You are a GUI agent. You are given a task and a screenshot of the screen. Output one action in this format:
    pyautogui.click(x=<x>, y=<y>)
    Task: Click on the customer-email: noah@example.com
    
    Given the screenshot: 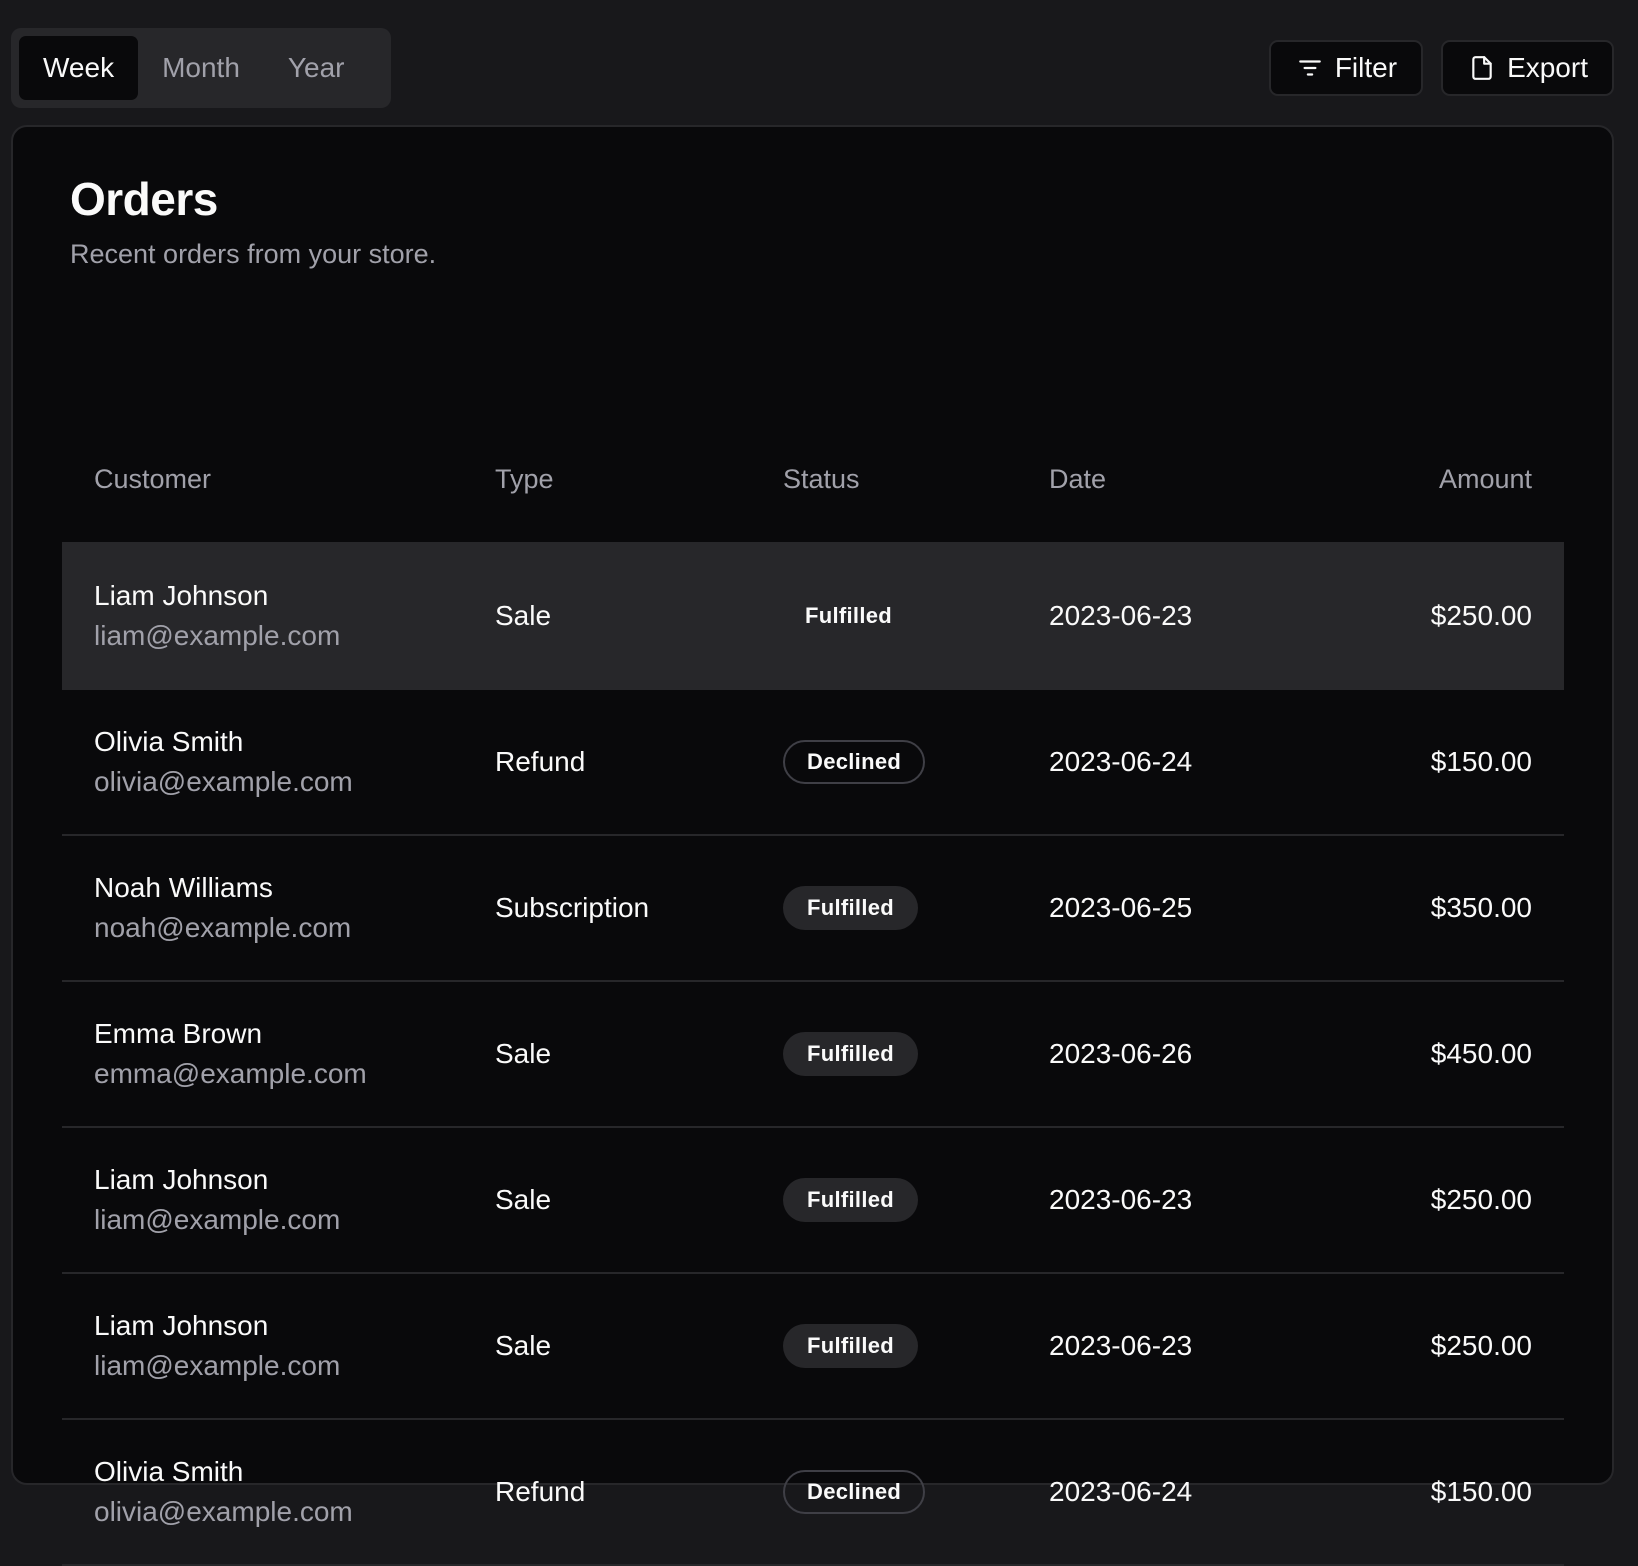 What is the action you would take?
    pyautogui.click(x=223, y=927)
    